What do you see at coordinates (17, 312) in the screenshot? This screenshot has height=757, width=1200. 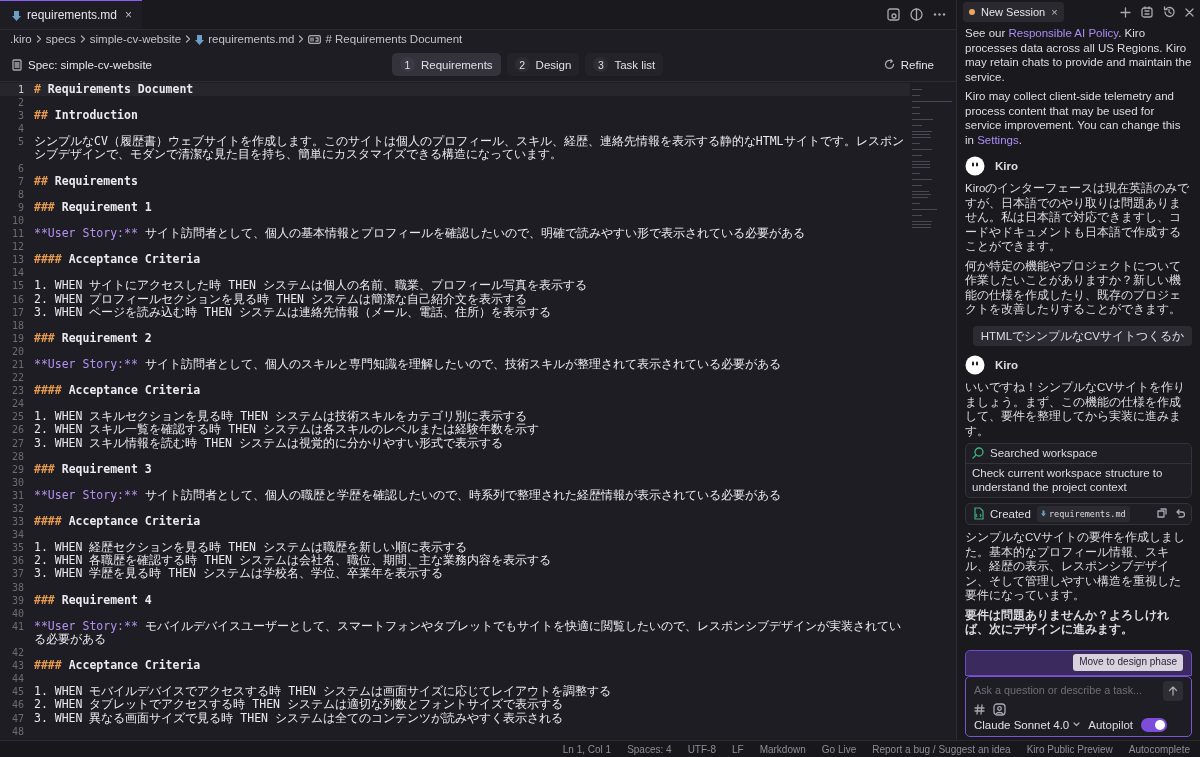 I see `line-number: 17` at bounding box center [17, 312].